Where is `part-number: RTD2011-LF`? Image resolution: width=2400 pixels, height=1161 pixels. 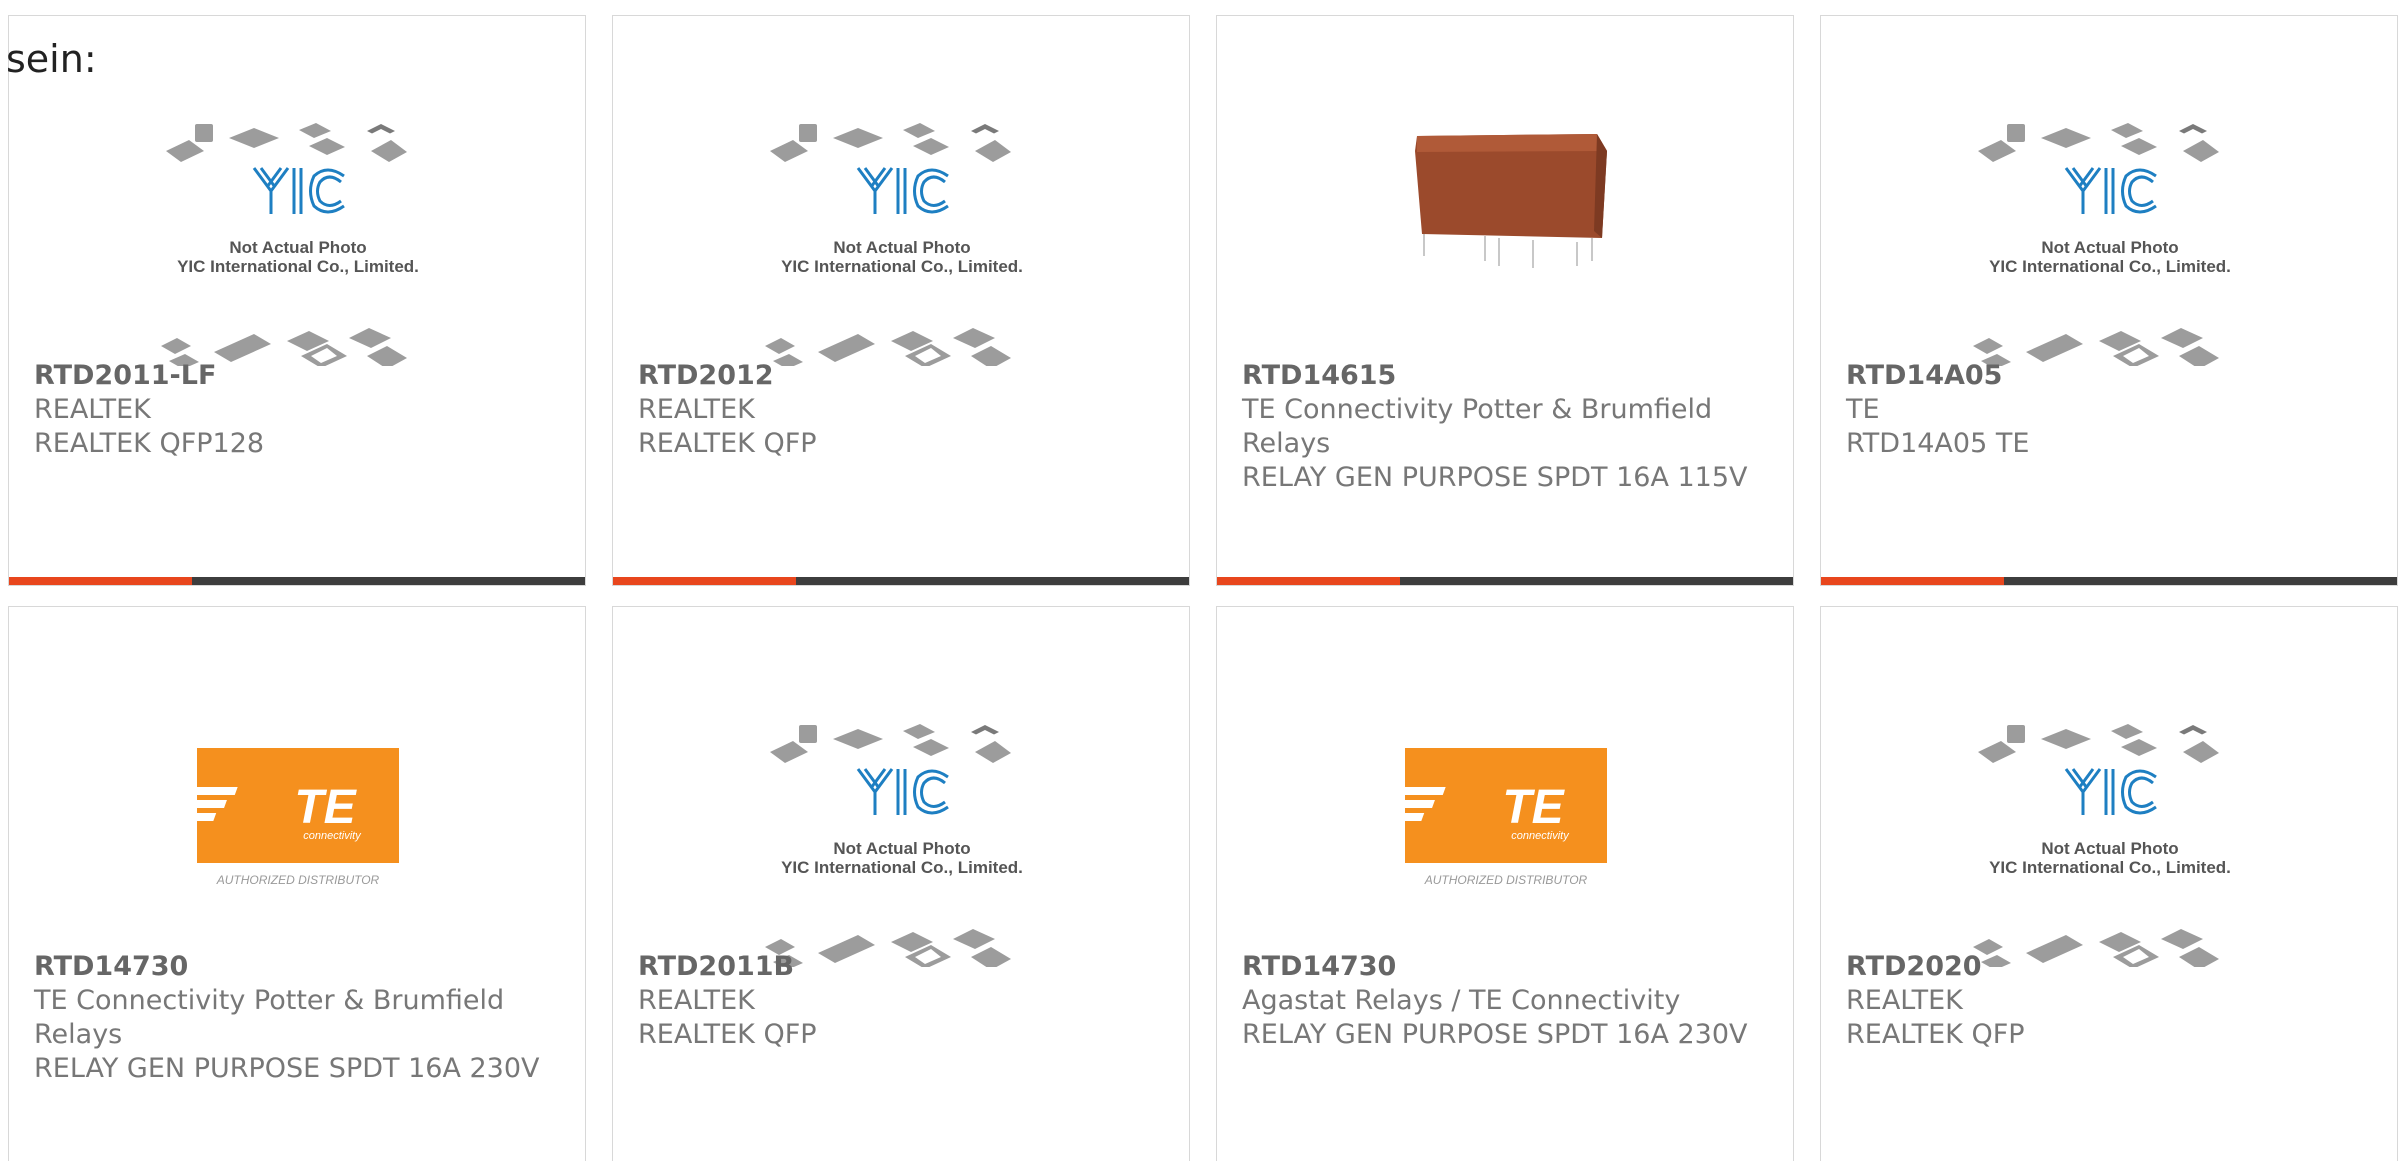 part-number: RTD2011-LF is located at coordinates (299, 376).